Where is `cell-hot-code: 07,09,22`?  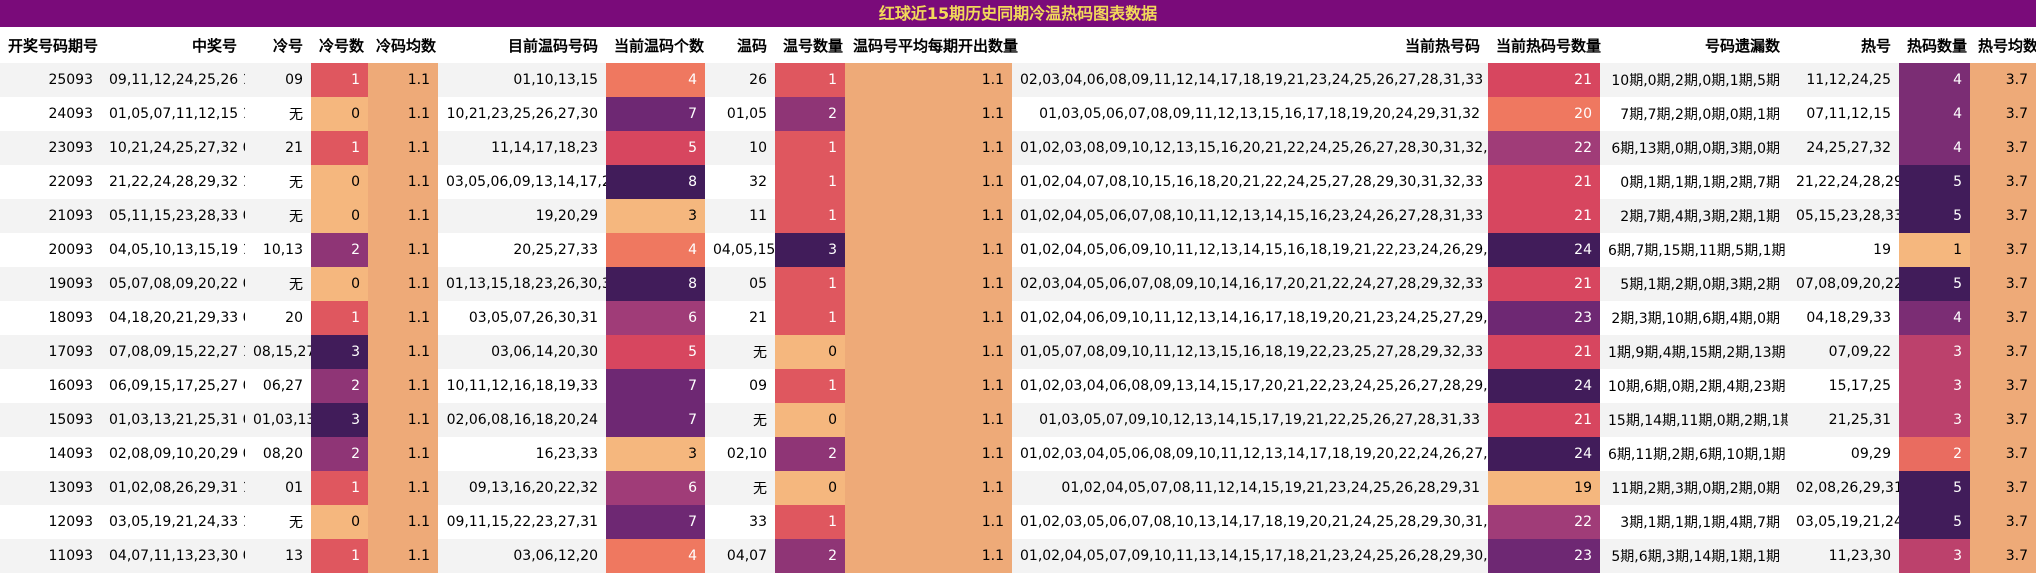 cell-hot-code: 07,09,22 is located at coordinates (1843, 352).